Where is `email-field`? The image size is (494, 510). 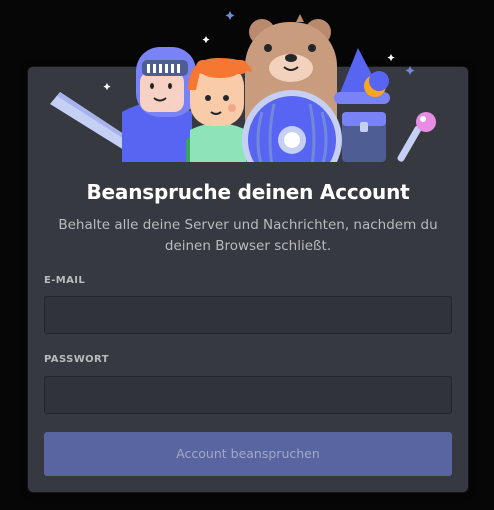 email-field is located at coordinates (248, 315).